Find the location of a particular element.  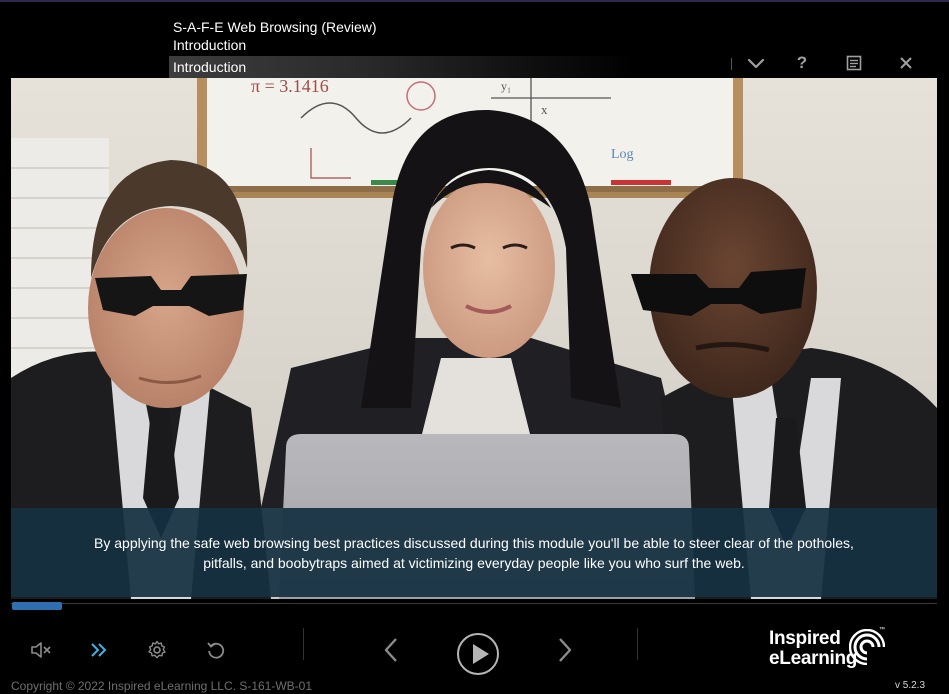

next-button is located at coordinates (565, 650).